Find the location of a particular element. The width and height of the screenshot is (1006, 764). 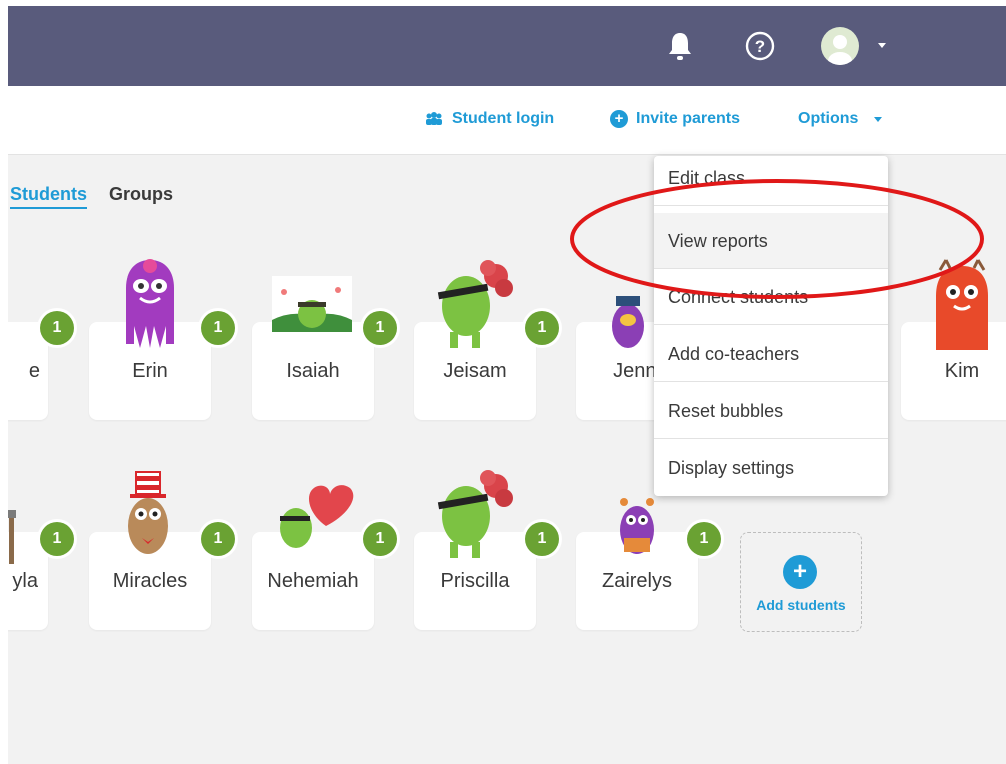

student-name: Isaiah is located at coordinates (313, 371).